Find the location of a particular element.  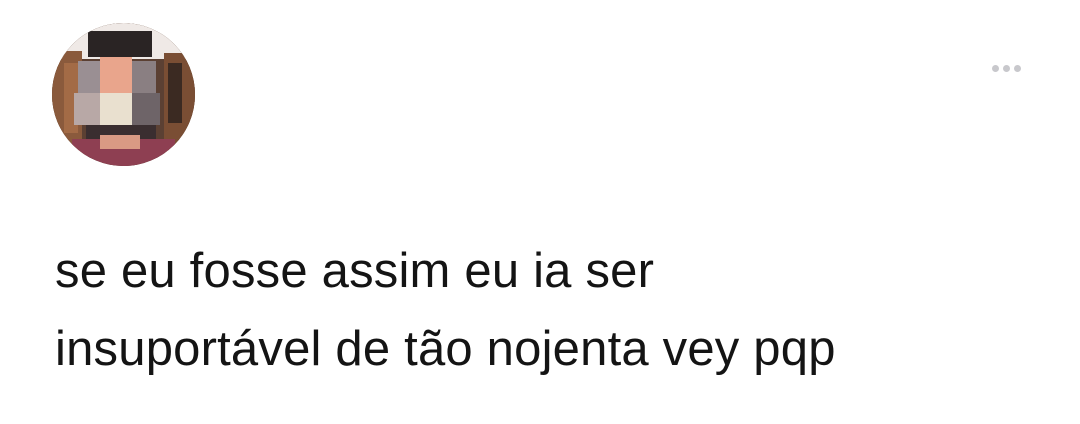

pixelated-avatar-icon is located at coordinates (123, 94).